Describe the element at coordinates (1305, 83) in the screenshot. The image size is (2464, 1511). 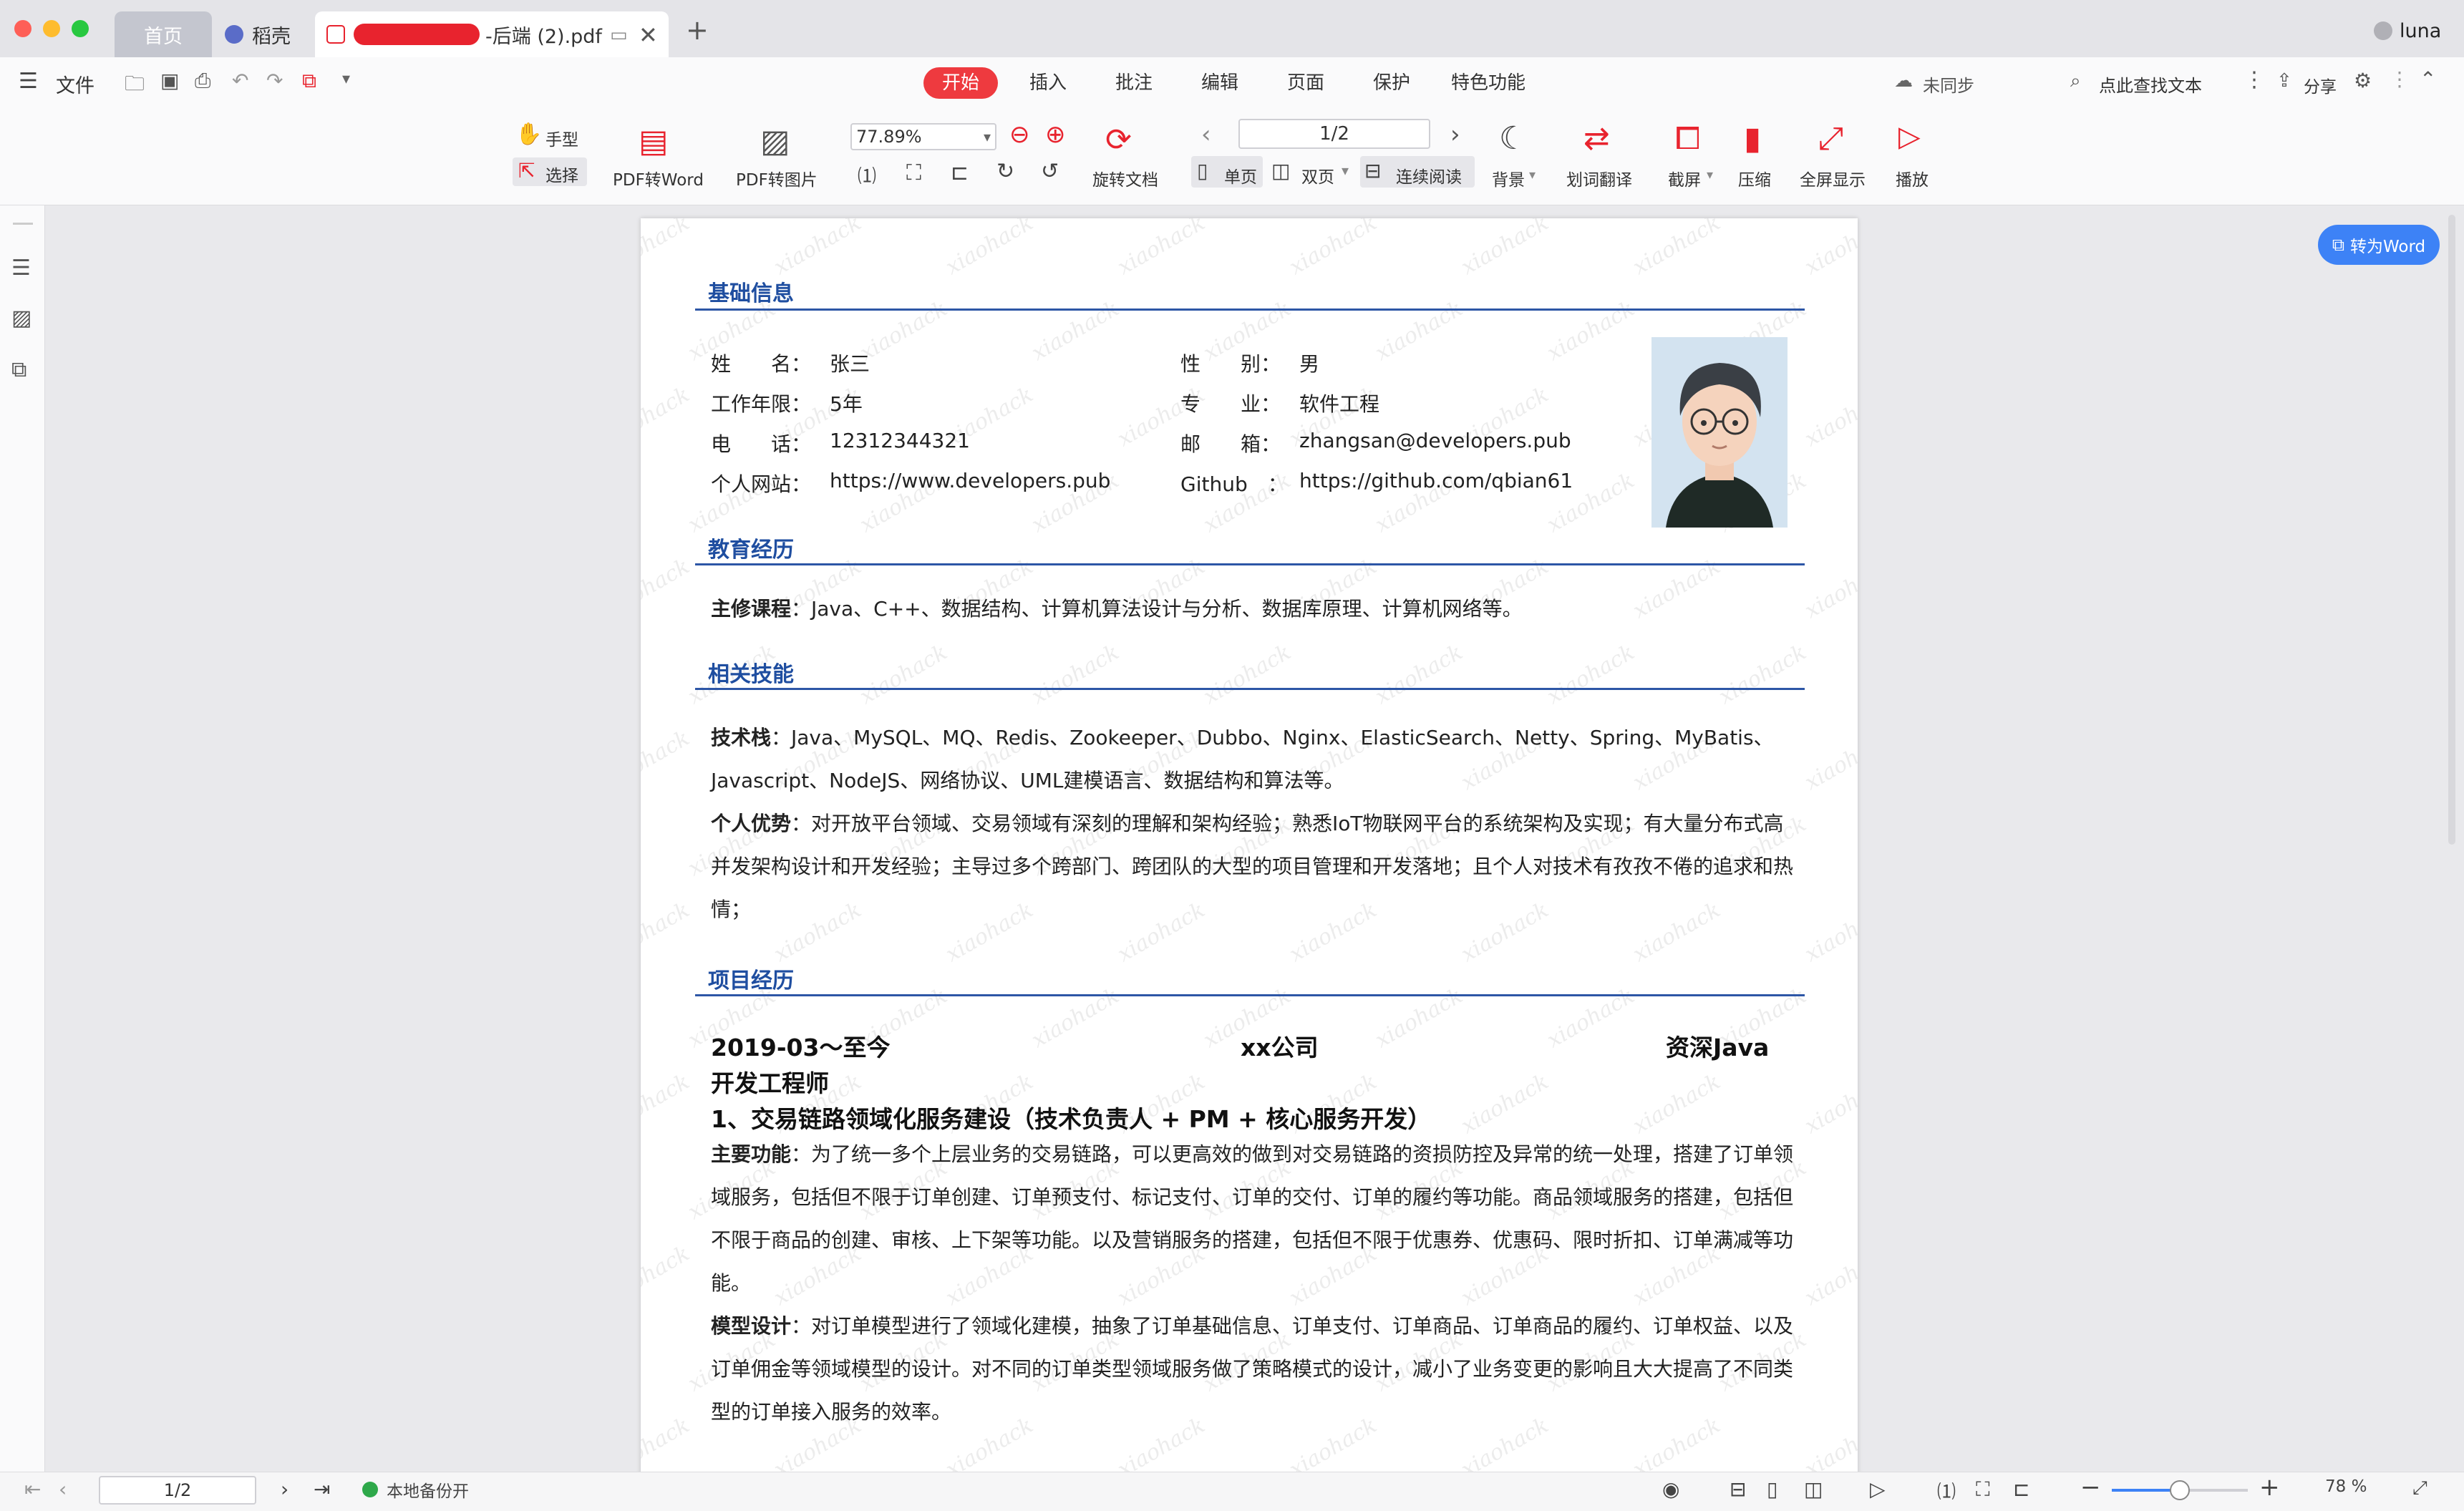
I see `tab-page: 页面` at that location.